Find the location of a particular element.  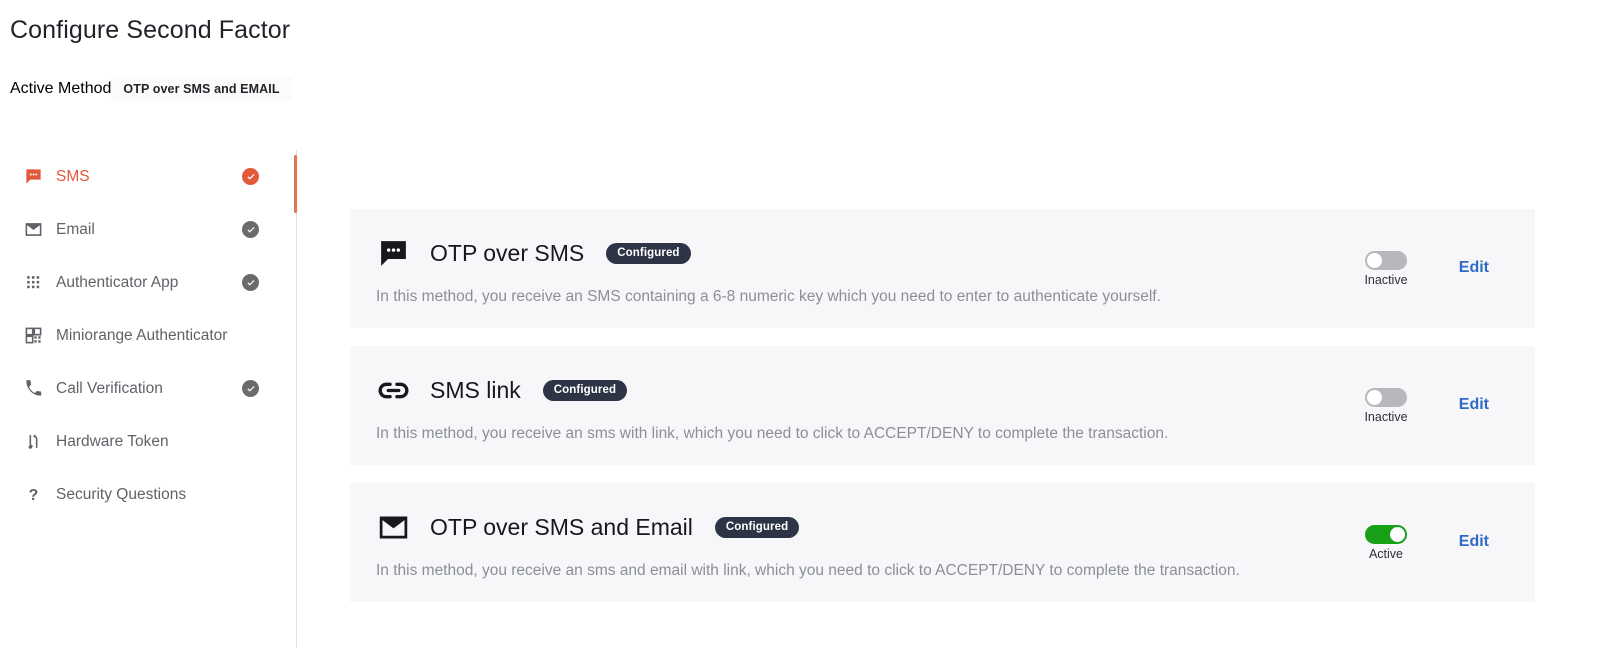

sidebar-item-call-verification: Call Verification is located at coordinates (148, 388).